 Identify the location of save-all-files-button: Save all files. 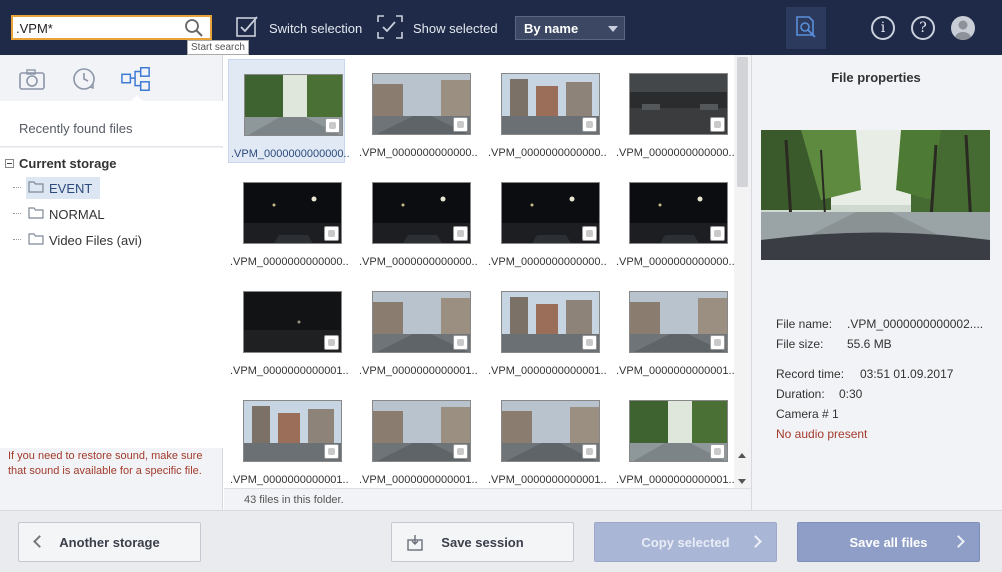
(888, 542).